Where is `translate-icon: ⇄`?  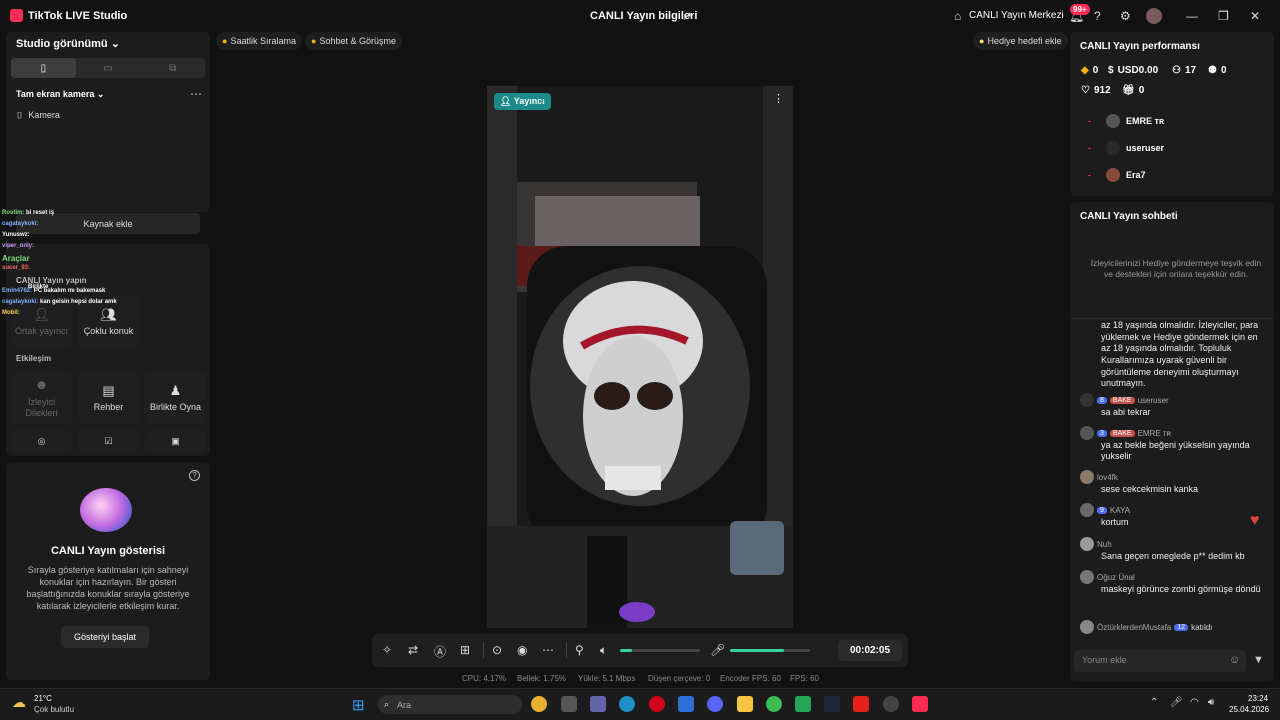
translate-icon: ⇄ is located at coordinates (413, 650).